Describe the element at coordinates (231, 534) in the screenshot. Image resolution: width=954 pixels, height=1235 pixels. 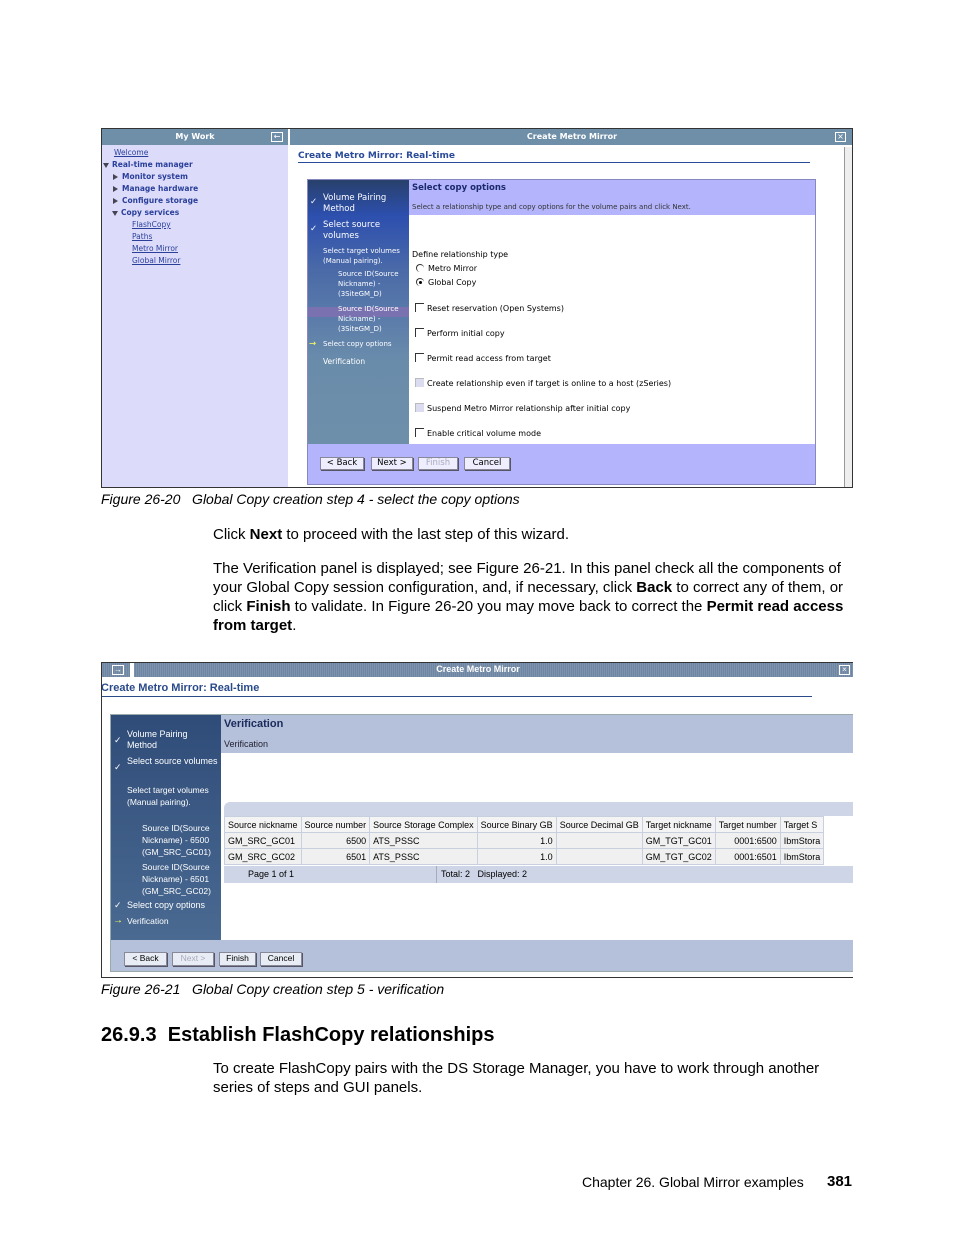
I see `t: Click` at that location.